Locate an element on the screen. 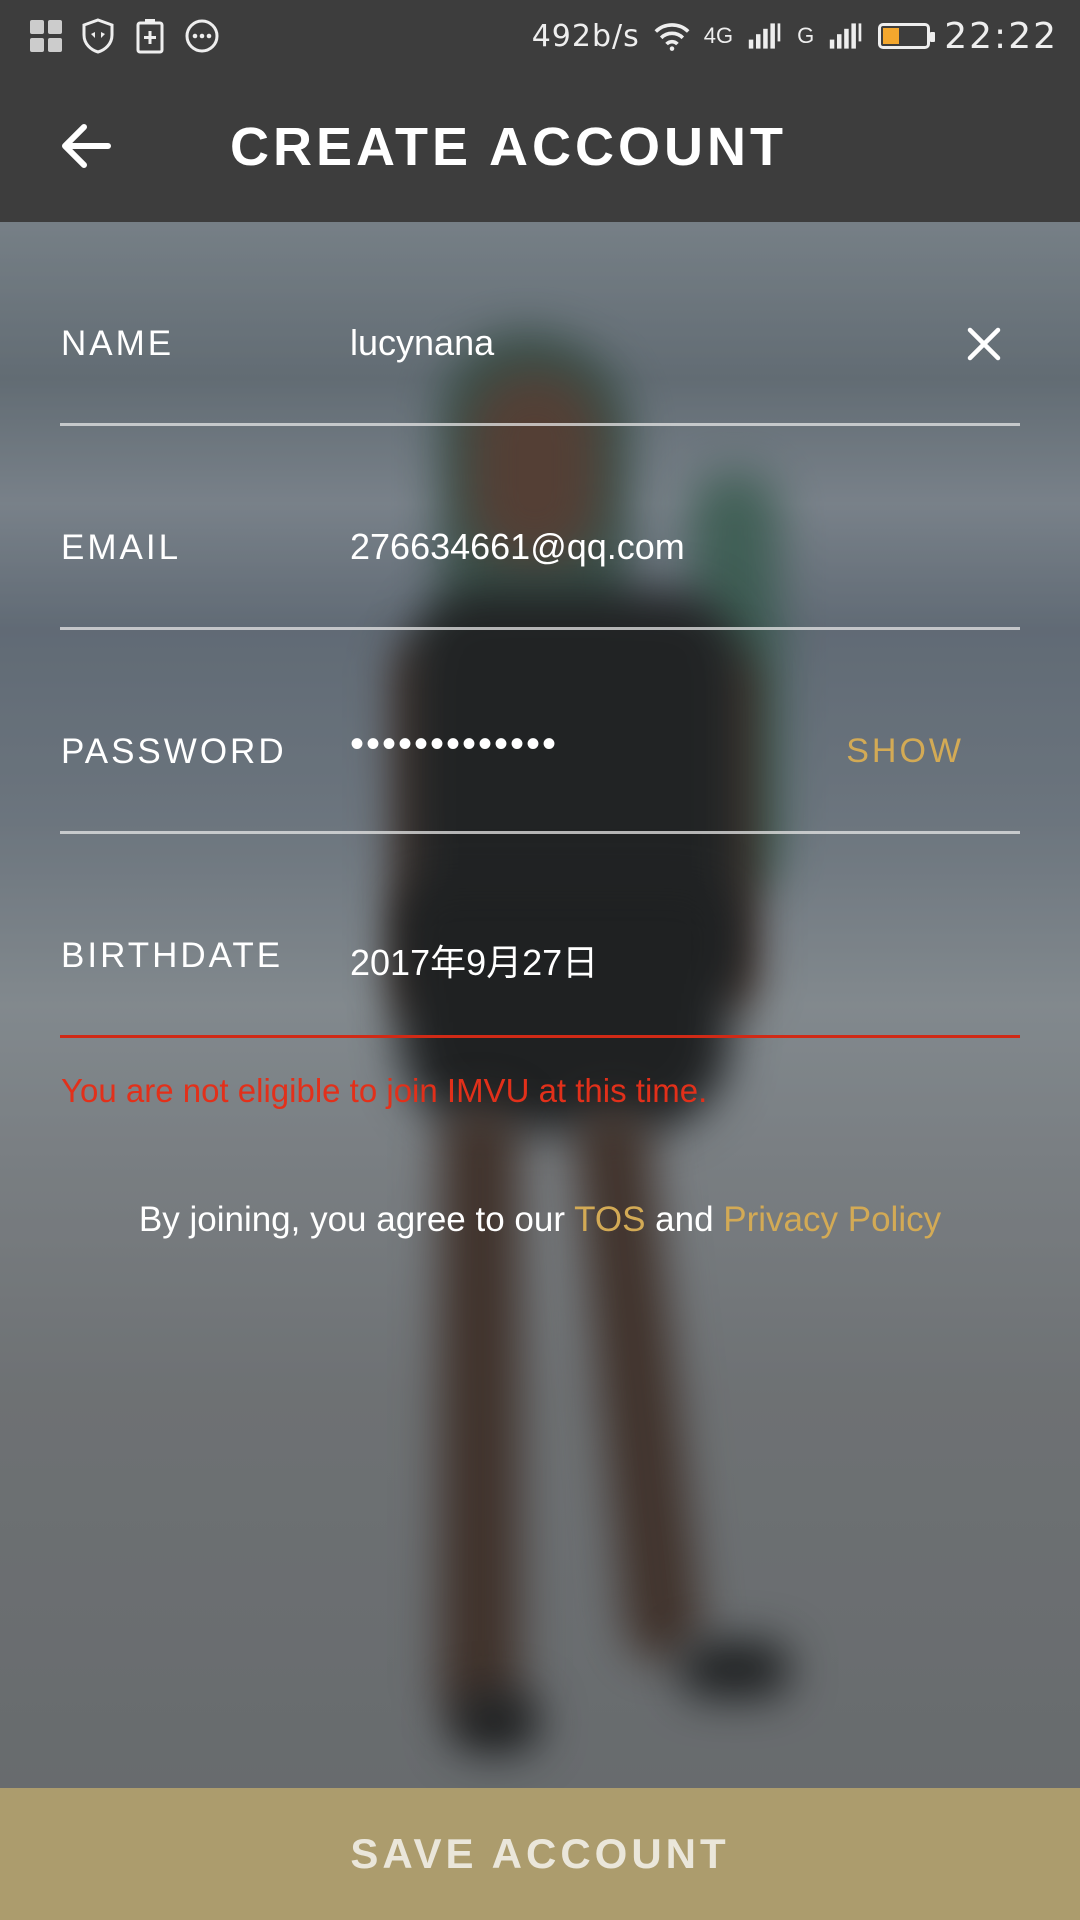 The image size is (1080, 1920). name-label: NAME is located at coordinates (118, 343).